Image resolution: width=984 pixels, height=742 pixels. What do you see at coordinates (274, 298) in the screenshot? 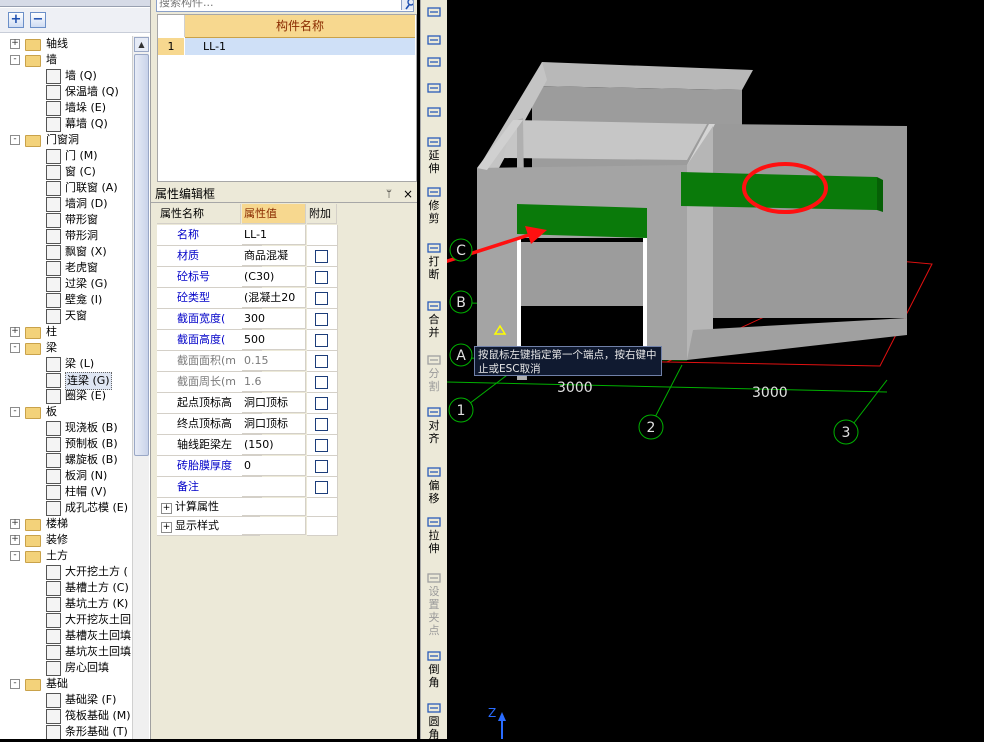
I see `property-value: (混凝土20` at bounding box center [274, 298].